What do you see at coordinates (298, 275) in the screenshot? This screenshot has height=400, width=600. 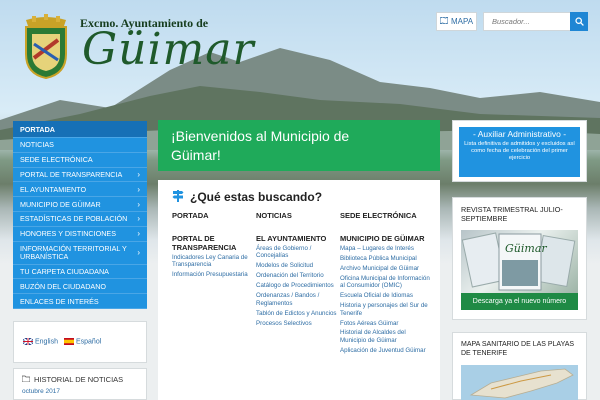 I see `shortcut-link: Ordenación del Territorio` at bounding box center [298, 275].